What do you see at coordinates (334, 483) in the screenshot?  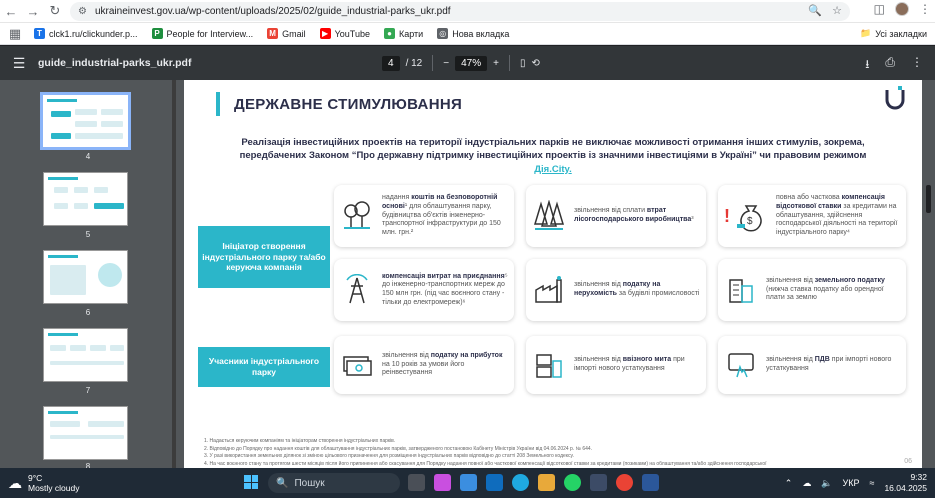 I see `taskbar-search: 🔍 Пошук` at bounding box center [334, 483].